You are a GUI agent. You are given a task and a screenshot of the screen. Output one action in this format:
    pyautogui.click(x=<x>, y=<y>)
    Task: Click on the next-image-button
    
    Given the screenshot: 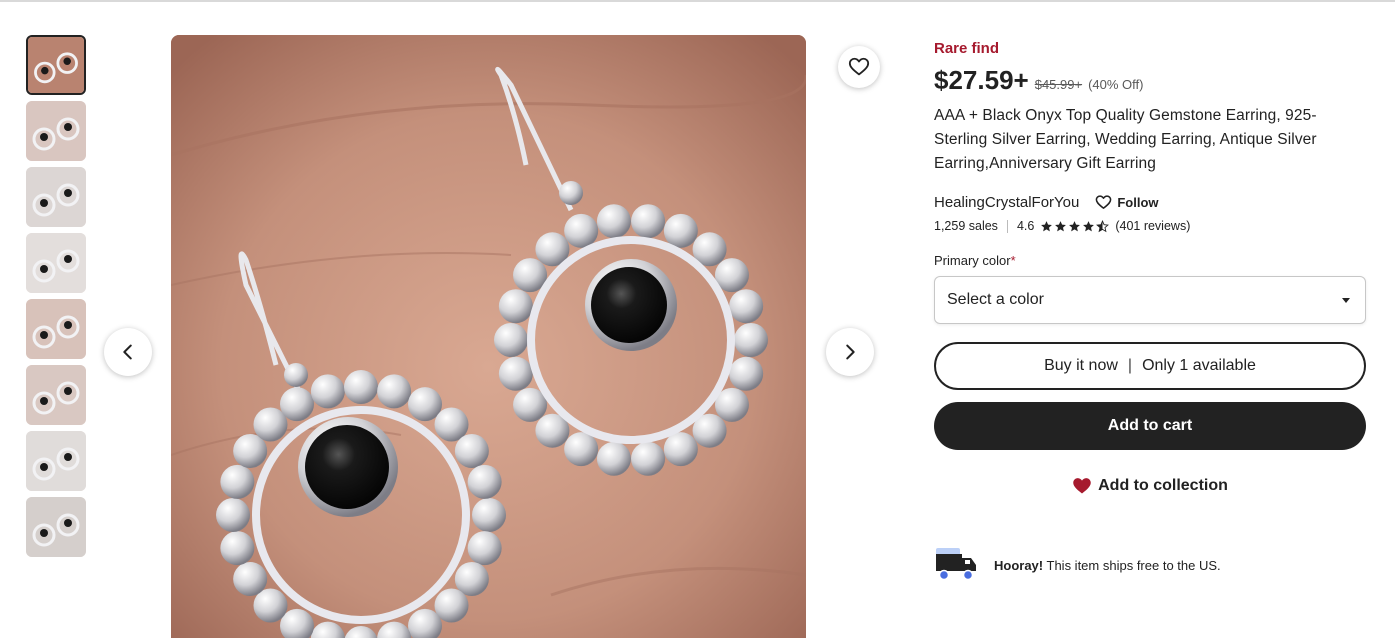 What is the action you would take?
    pyautogui.click(x=850, y=352)
    